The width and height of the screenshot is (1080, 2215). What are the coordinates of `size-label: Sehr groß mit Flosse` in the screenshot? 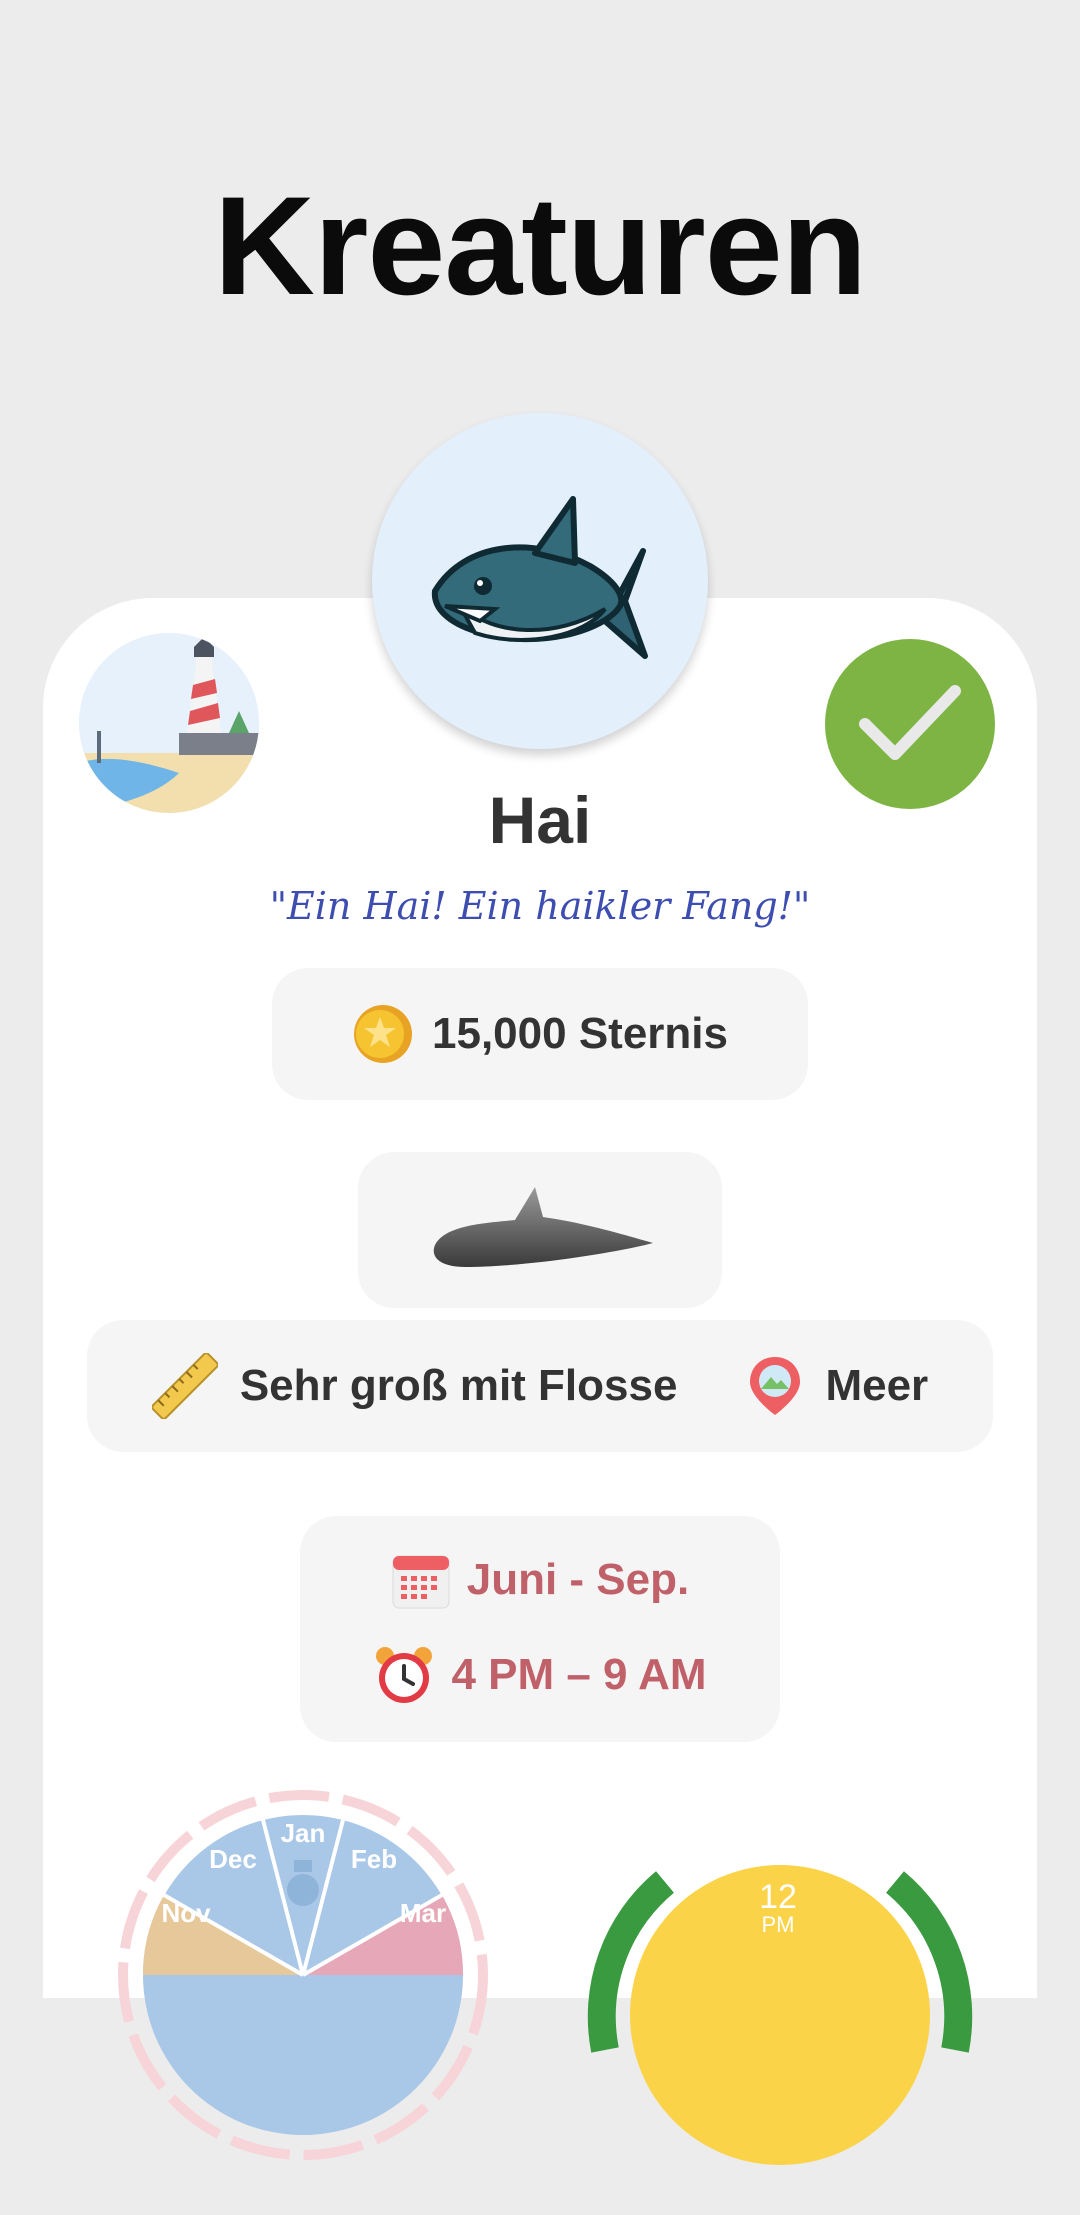 It's located at (458, 1385).